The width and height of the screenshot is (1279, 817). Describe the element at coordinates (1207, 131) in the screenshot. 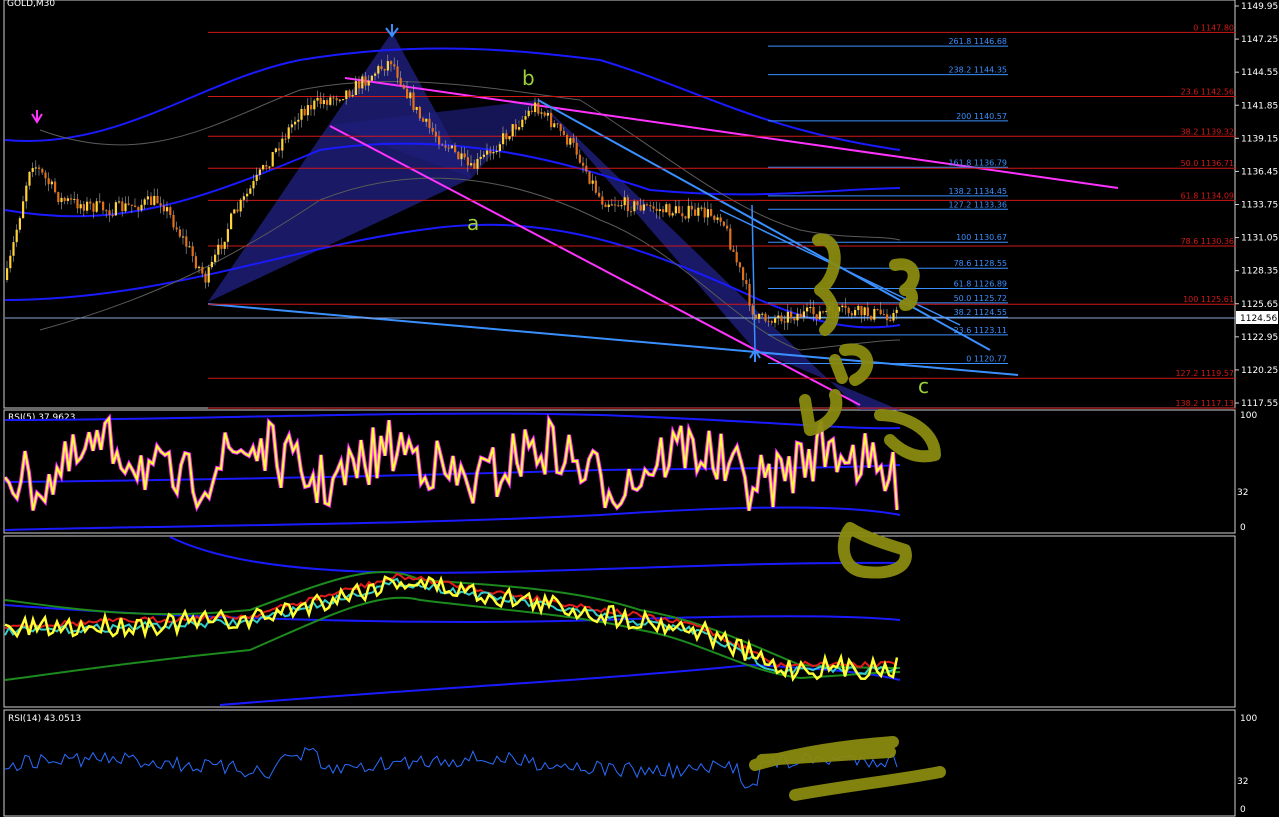

I see `fib-level-label: 38.2 1139.32` at that location.